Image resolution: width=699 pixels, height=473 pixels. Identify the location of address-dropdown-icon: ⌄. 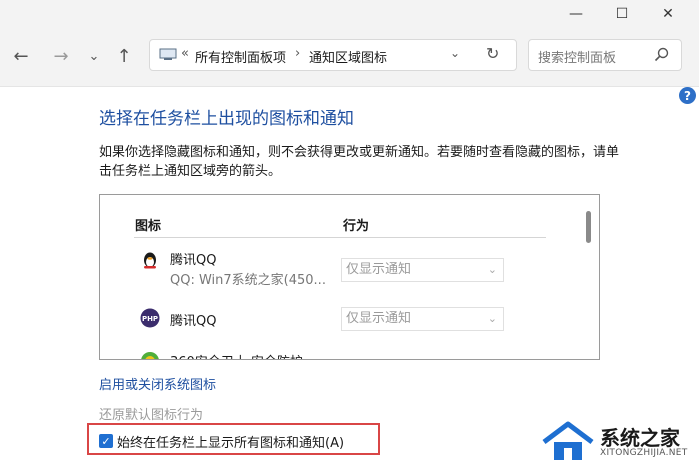
(455, 53).